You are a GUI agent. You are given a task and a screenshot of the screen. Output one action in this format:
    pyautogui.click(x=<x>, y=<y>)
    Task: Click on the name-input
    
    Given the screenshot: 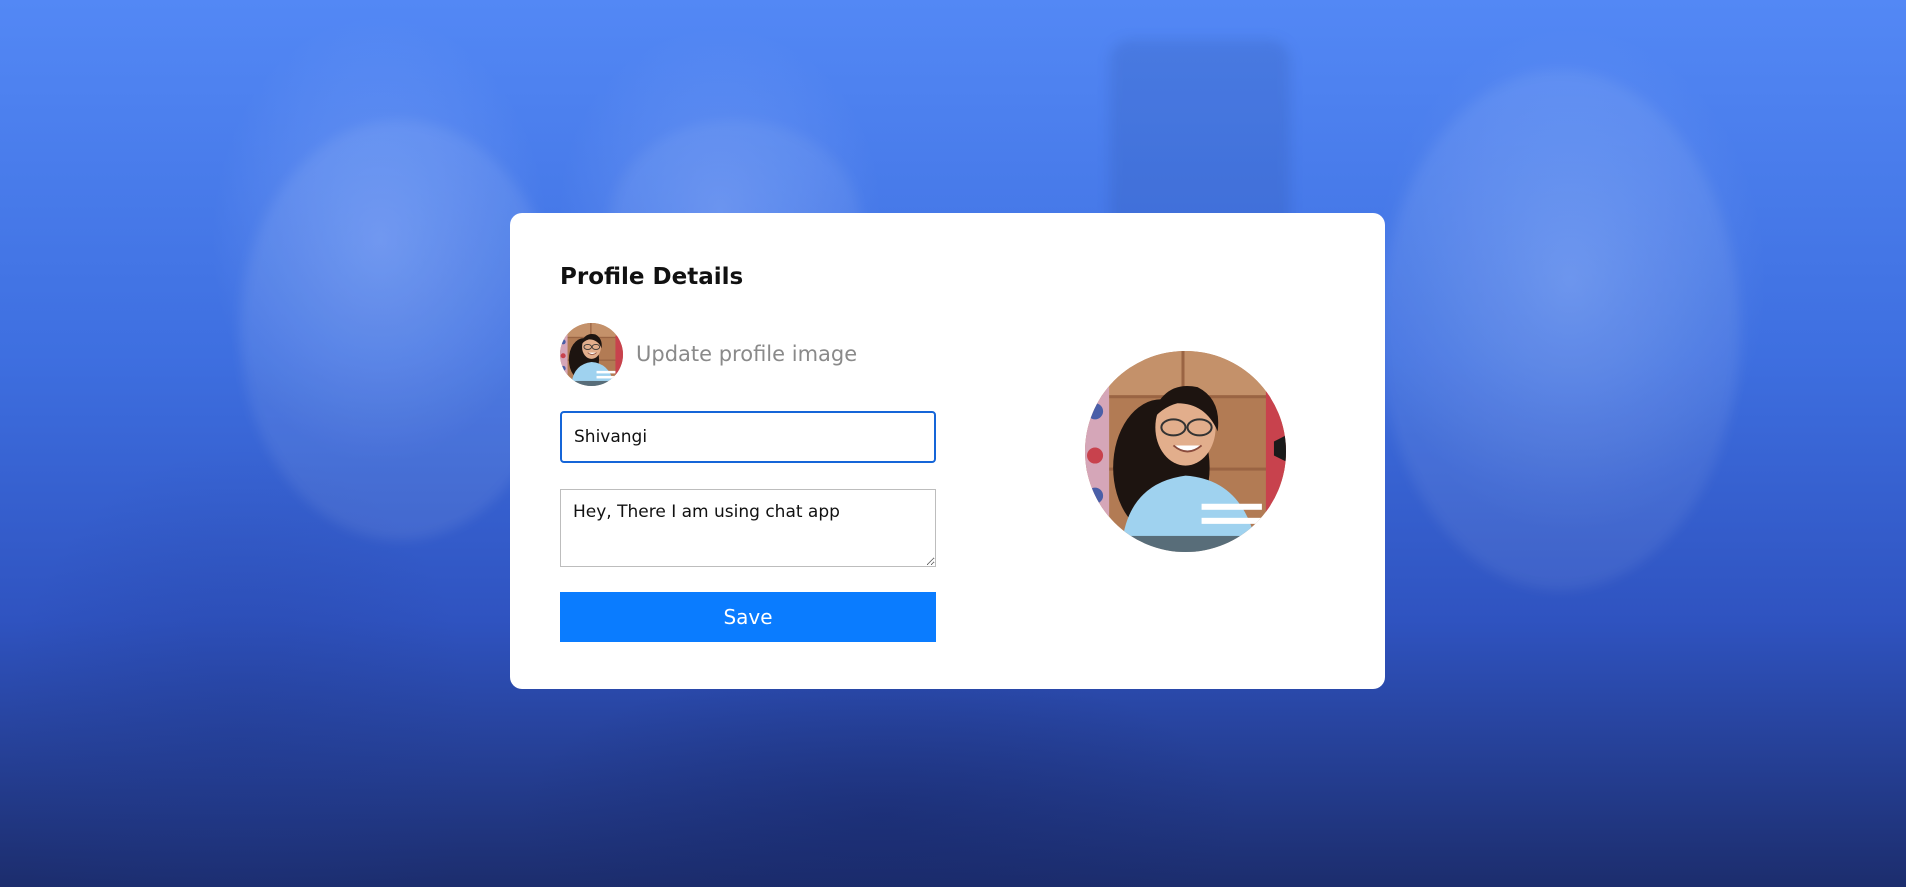 What is the action you would take?
    pyautogui.click(x=748, y=437)
    